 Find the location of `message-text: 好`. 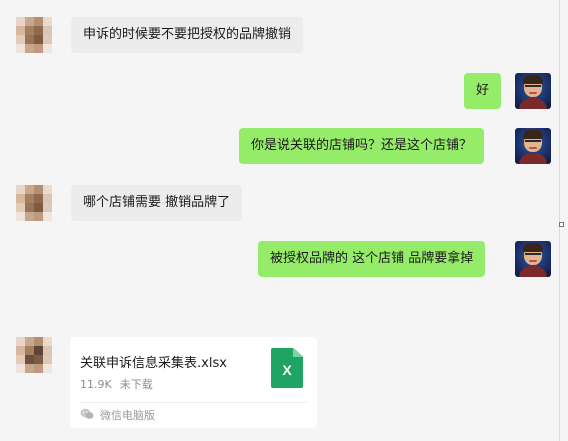

message-text: 好 is located at coordinates (483, 90).